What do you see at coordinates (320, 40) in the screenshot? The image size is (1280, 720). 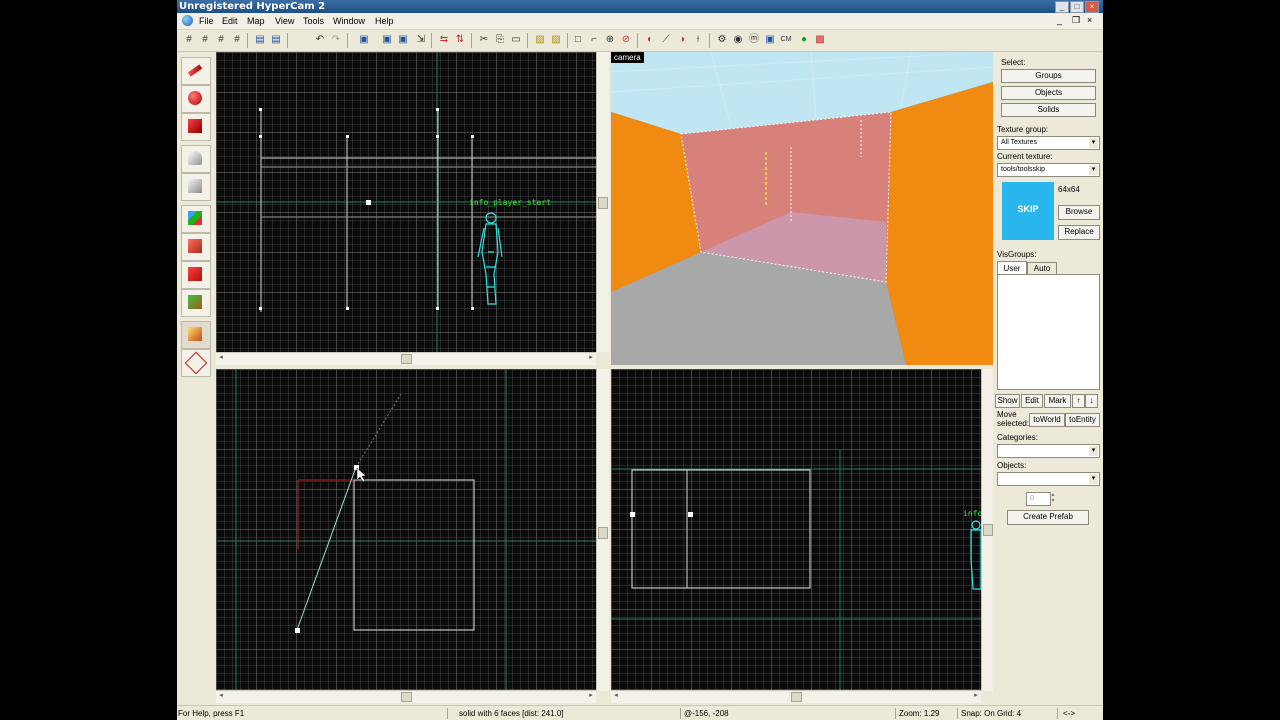 I see `undo-icon: ↶` at bounding box center [320, 40].